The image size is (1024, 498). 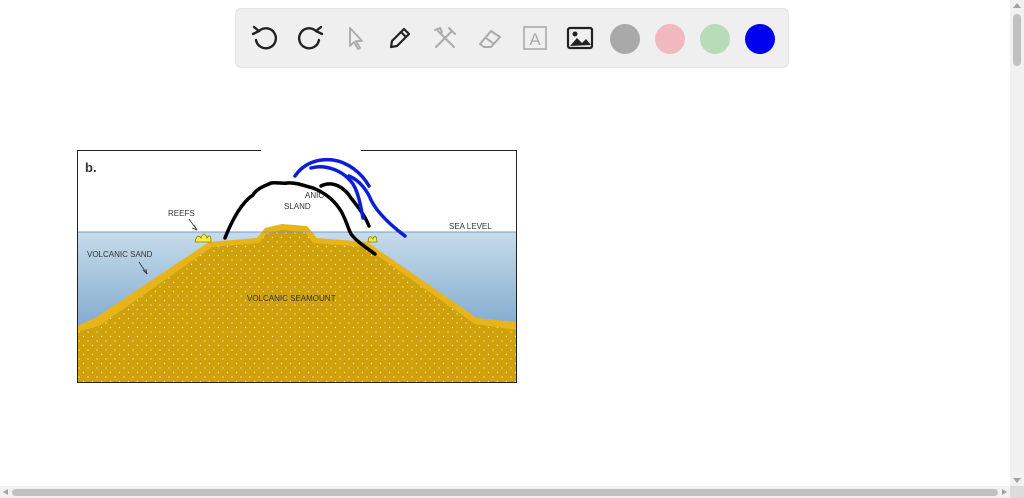 I want to click on tools-icon, so click(x=445, y=37).